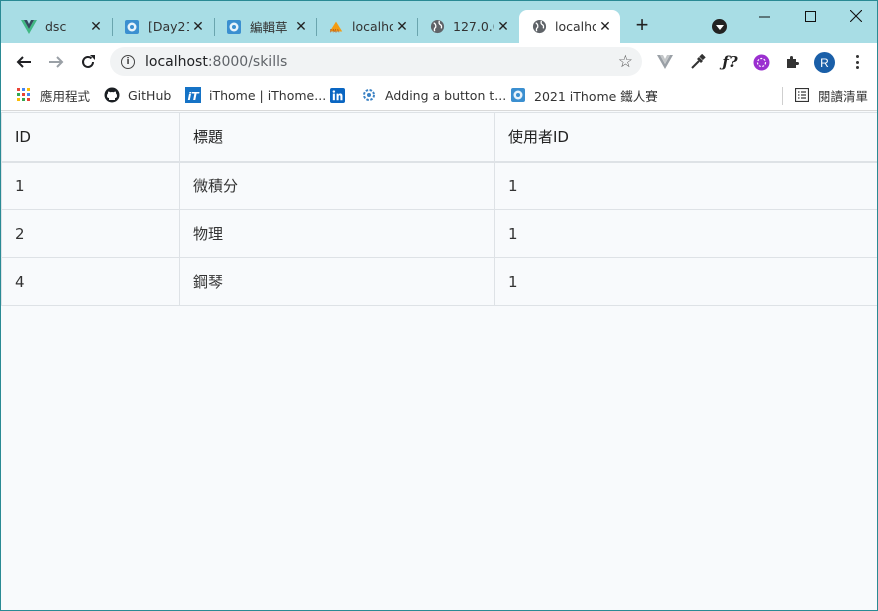 Image resolution: width=878 pixels, height=611 pixels. I want to click on browser-toolbar: i localhost:8000/skills ☆ ƒ? R, so click(439, 61).